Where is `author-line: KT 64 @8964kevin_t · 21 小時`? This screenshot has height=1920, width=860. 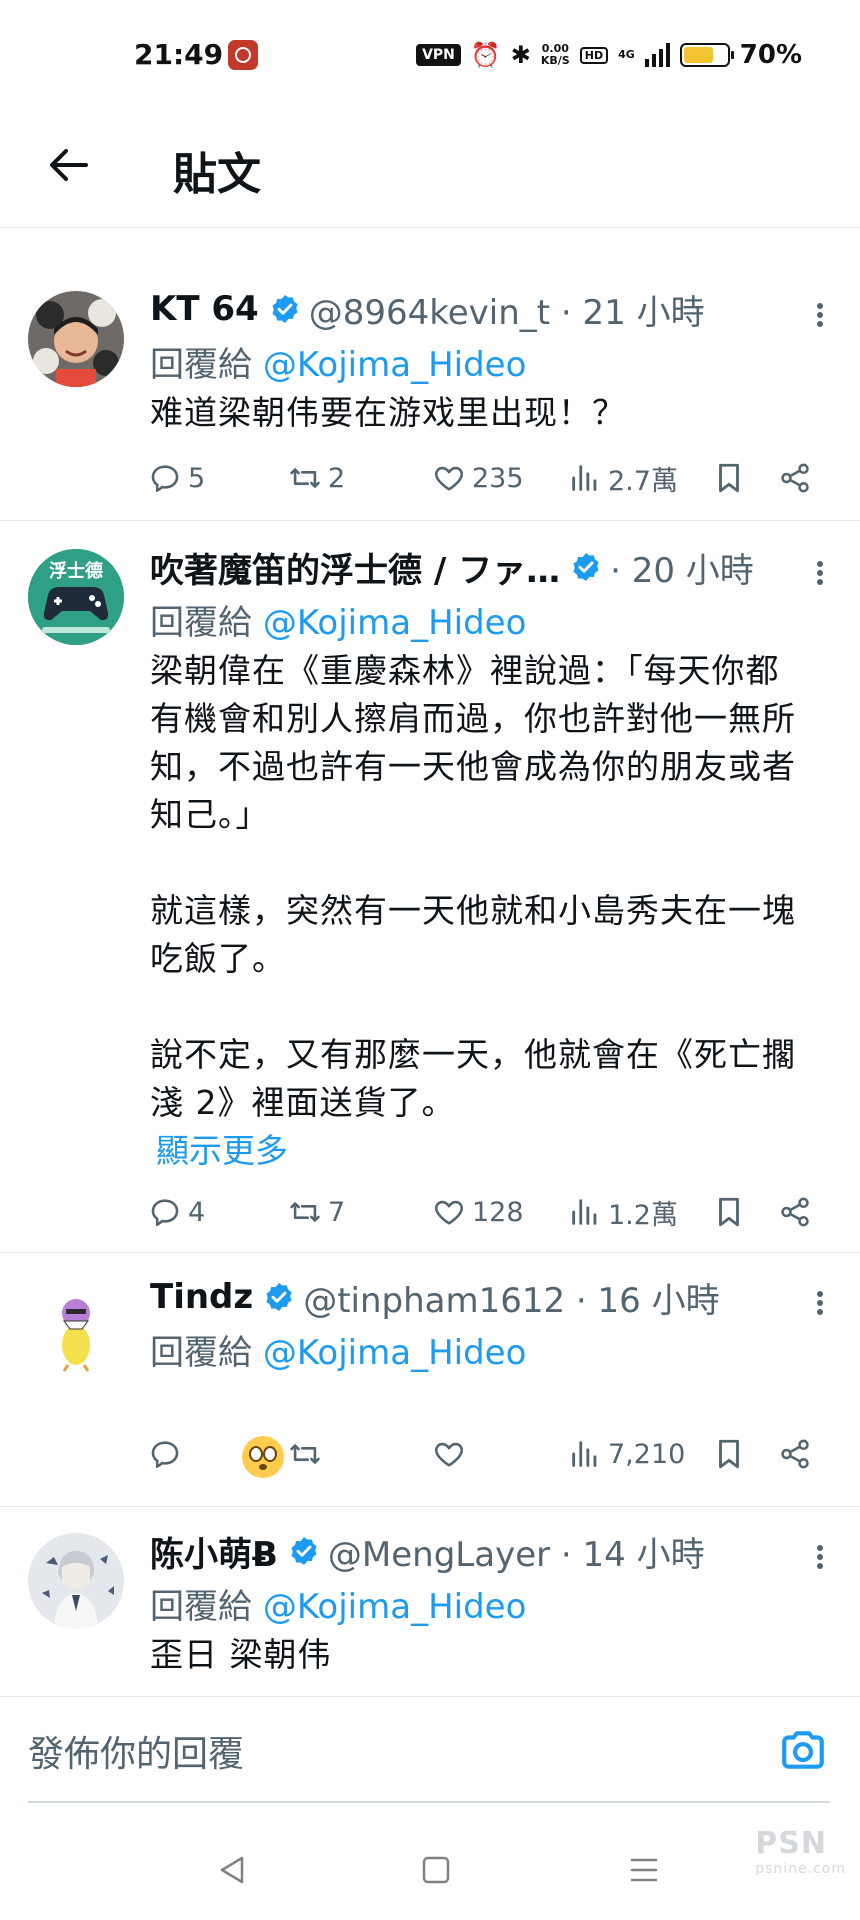
author-line: KT 64 @8964kevin_t · 21 小時 is located at coordinates (475, 309).